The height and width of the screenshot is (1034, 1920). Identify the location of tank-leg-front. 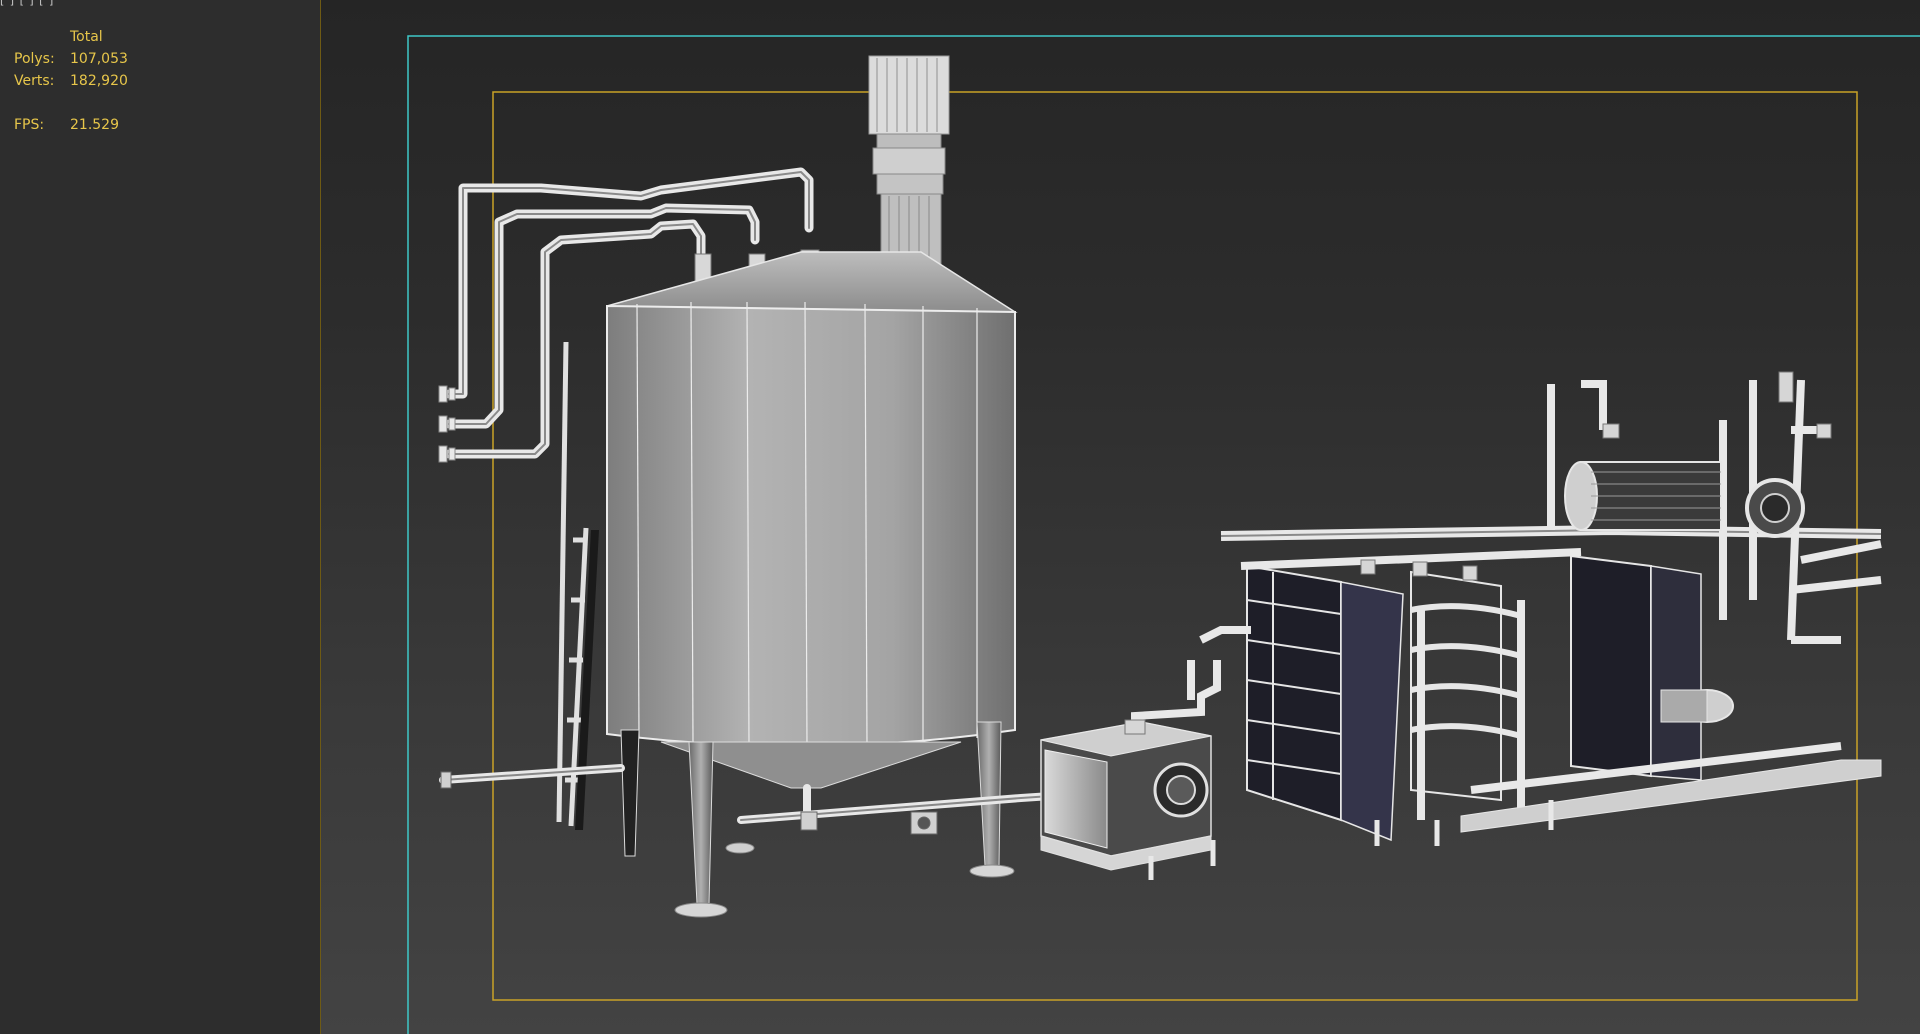
(701, 823).